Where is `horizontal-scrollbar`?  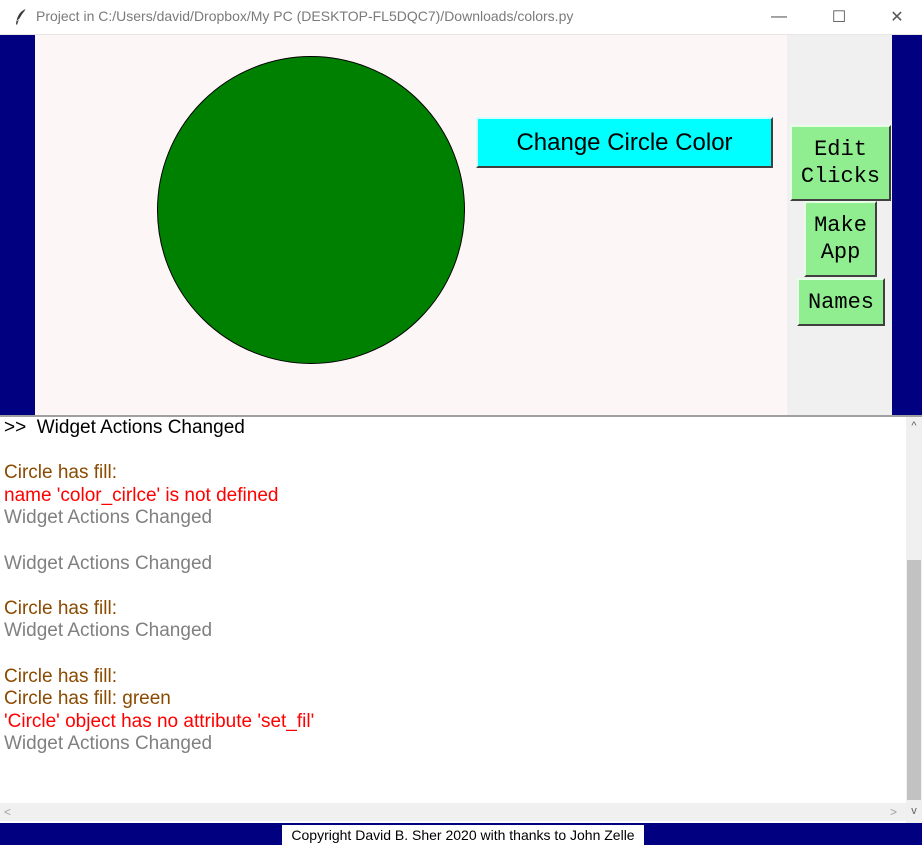 horizontal-scrollbar is located at coordinates (453, 812).